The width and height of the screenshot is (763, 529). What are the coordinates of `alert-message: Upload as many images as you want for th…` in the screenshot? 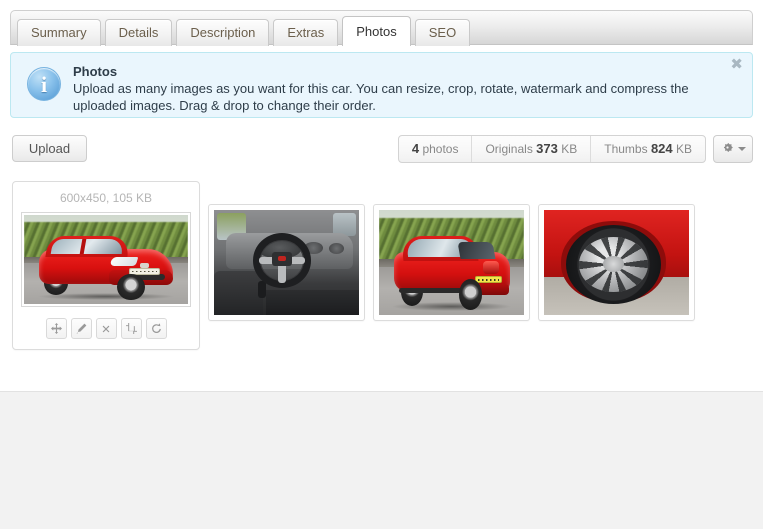 It's located at (381, 97).